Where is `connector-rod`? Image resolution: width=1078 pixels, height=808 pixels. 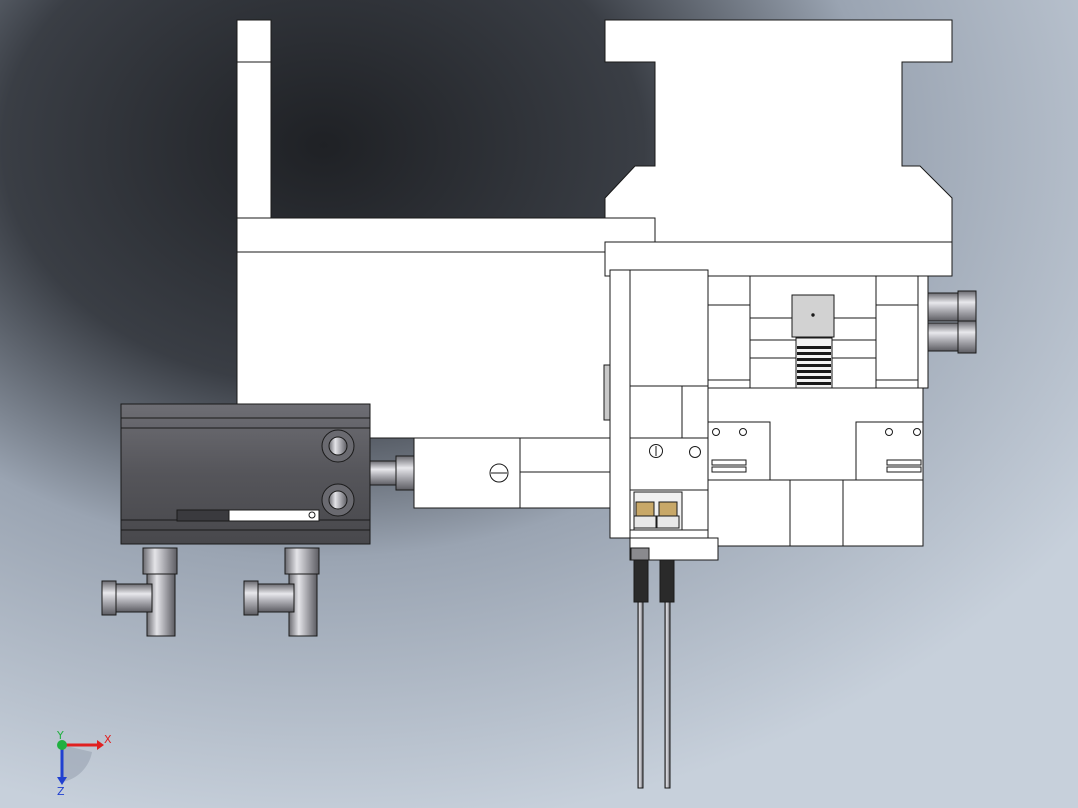 connector-rod is located at coordinates (512, 473).